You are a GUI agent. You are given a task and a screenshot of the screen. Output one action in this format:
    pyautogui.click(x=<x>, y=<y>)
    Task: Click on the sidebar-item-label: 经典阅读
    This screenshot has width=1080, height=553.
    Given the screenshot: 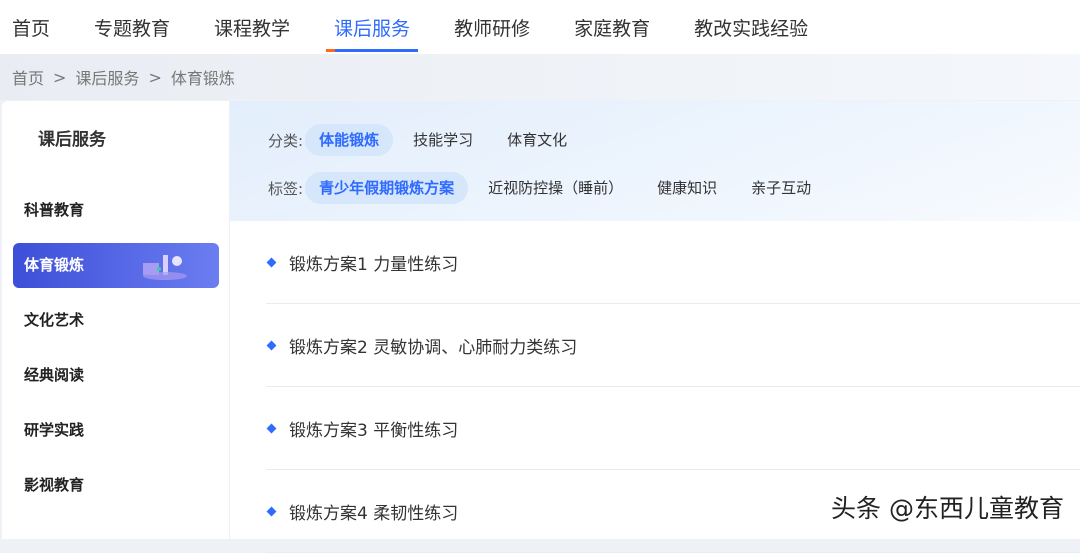 What is the action you would take?
    pyautogui.click(x=54, y=375)
    